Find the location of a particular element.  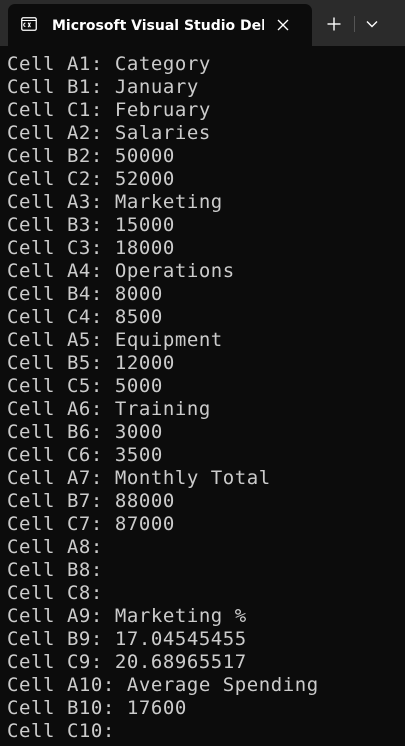

console-line: Cell C9: 20.68965517 is located at coordinates (127, 662).